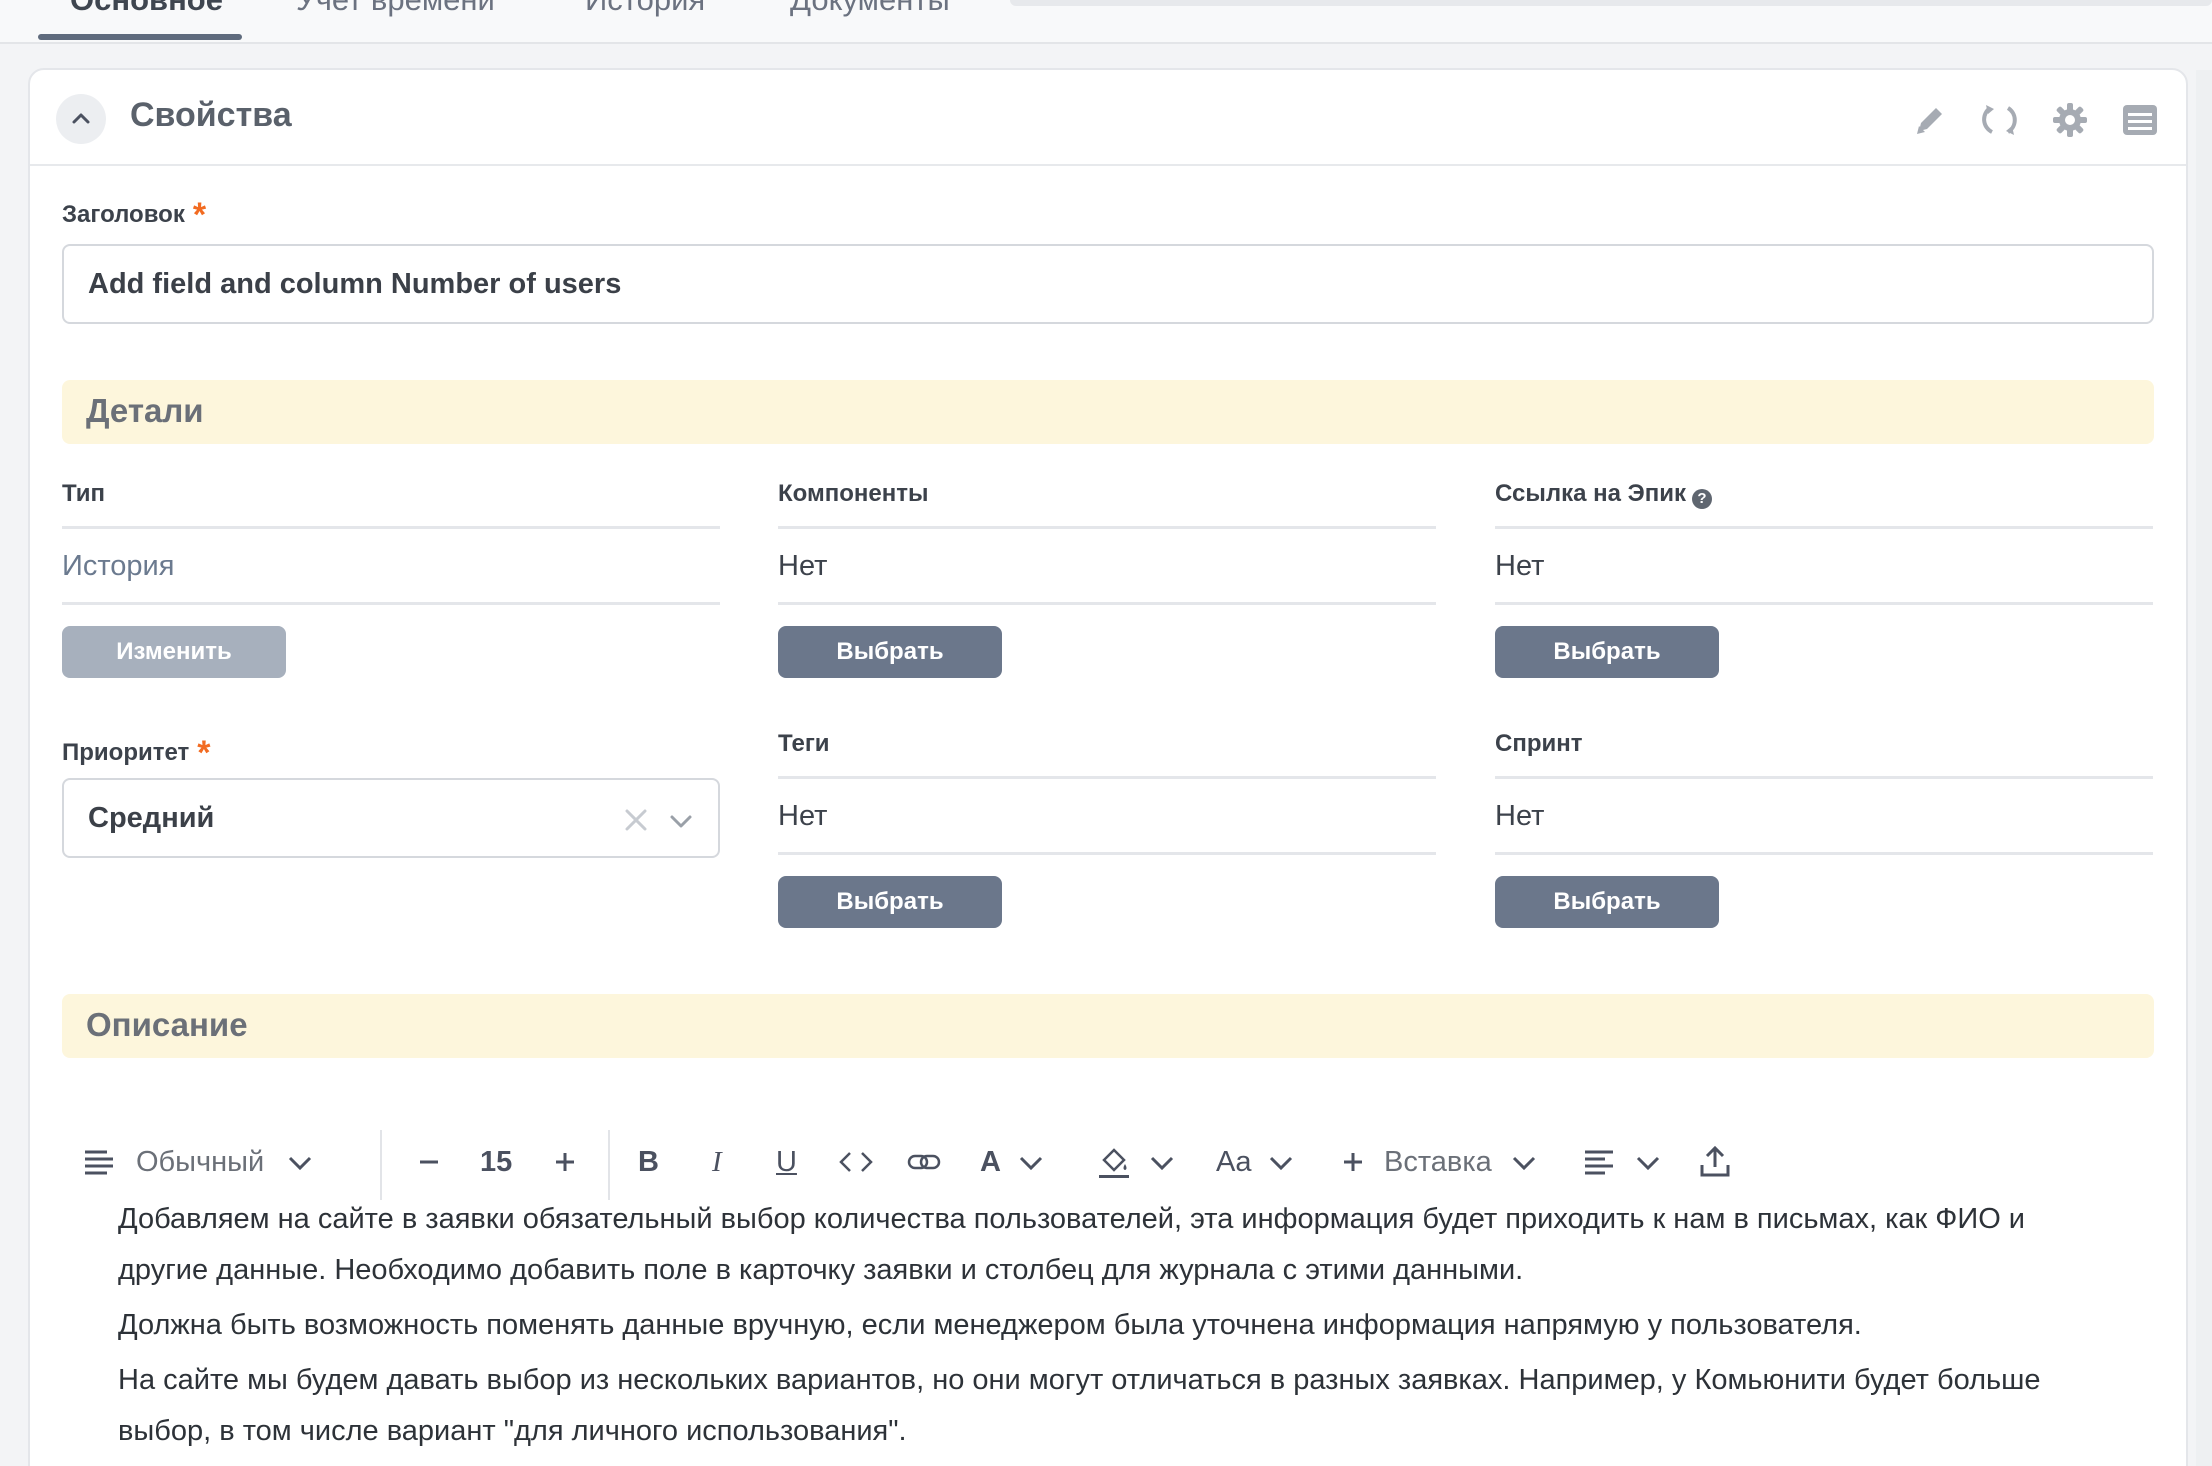  Describe the element at coordinates (1930, 120) in the screenshot. I see `edit-icon` at that location.